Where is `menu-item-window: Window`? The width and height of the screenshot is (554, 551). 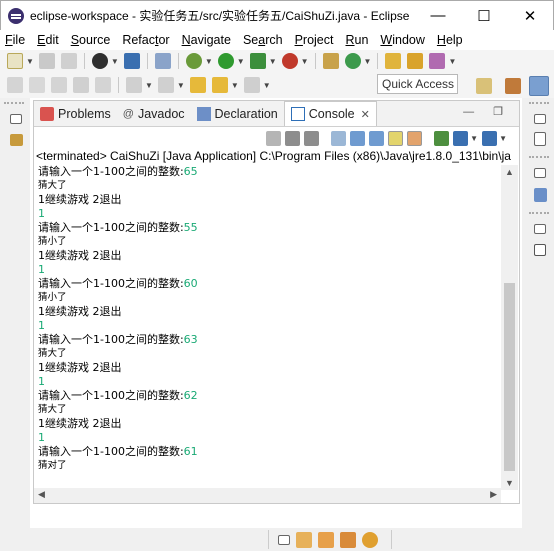
menu-item-window: Window is located at coordinates (402, 40).